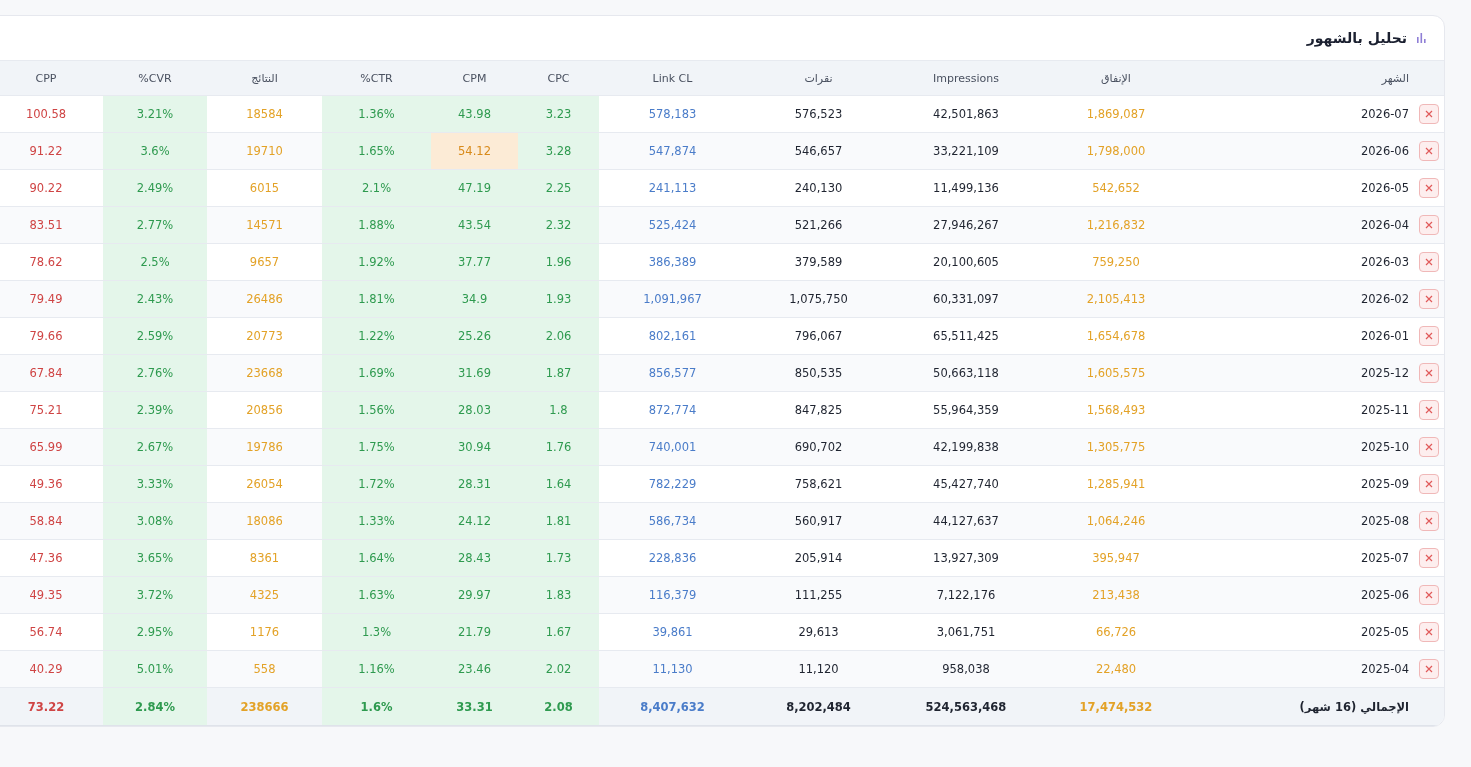 Image resolution: width=1471 pixels, height=767 pixels. I want to click on table-cell: 5.01%, so click(155, 669).